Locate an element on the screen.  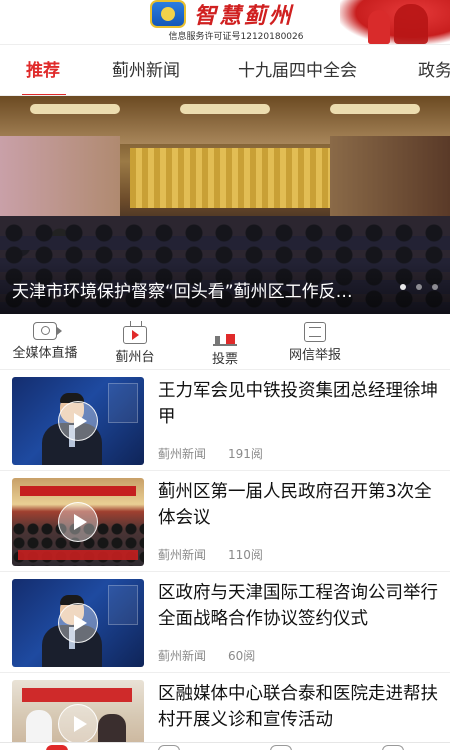
news-meta: 蓟州新闻 110阅 is located at coordinates (210, 554).